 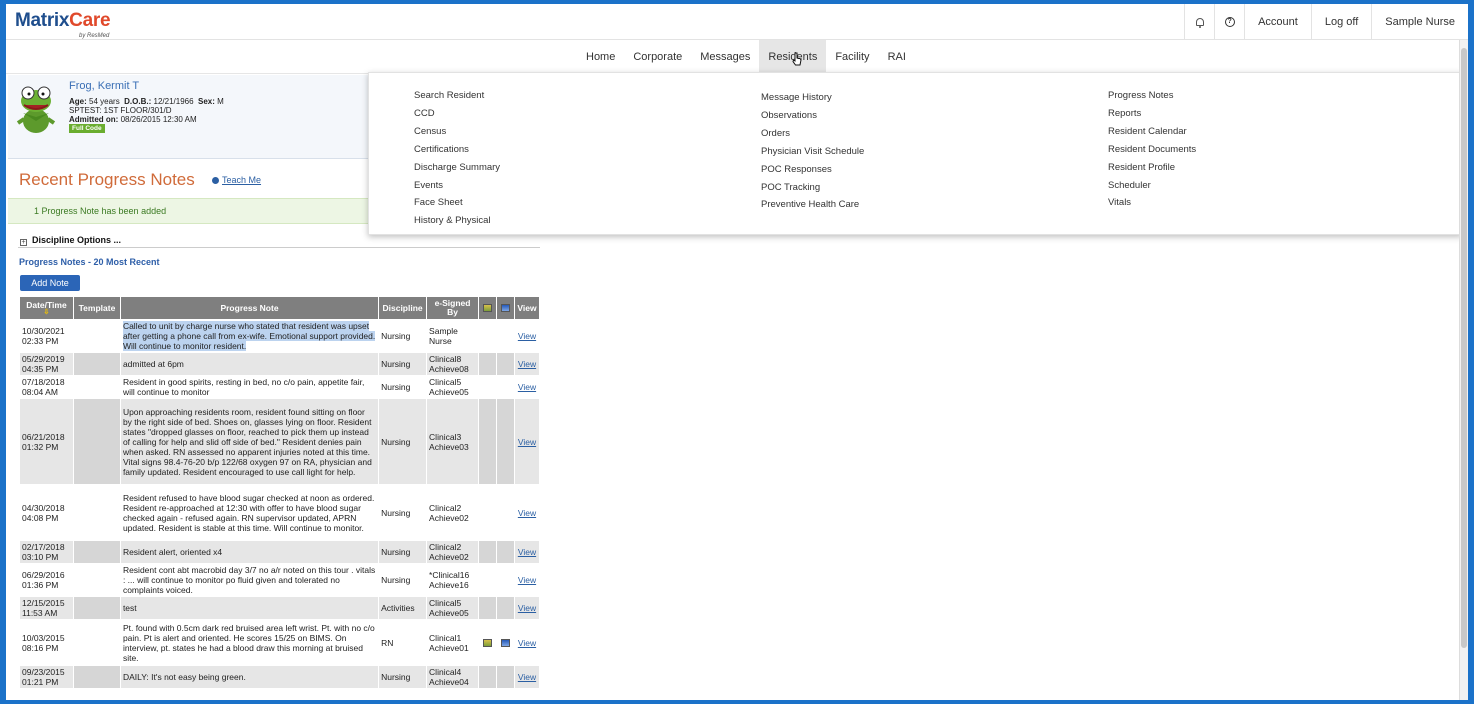 I want to click on nav-tab-messages: Messages, so click(x=725, y=57).